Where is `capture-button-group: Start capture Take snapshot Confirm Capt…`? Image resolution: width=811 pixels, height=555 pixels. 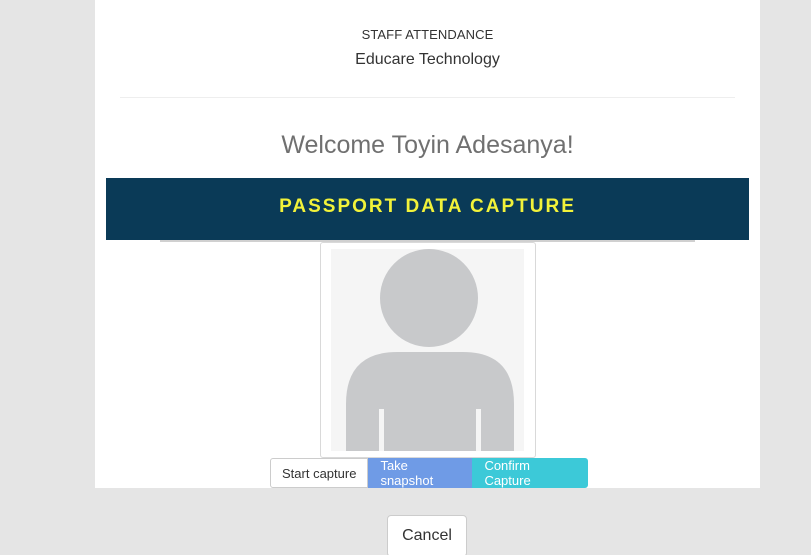
capture-button-group: Start capture Take snapshot Confirm Capt… is located at coordinates (429, 473).